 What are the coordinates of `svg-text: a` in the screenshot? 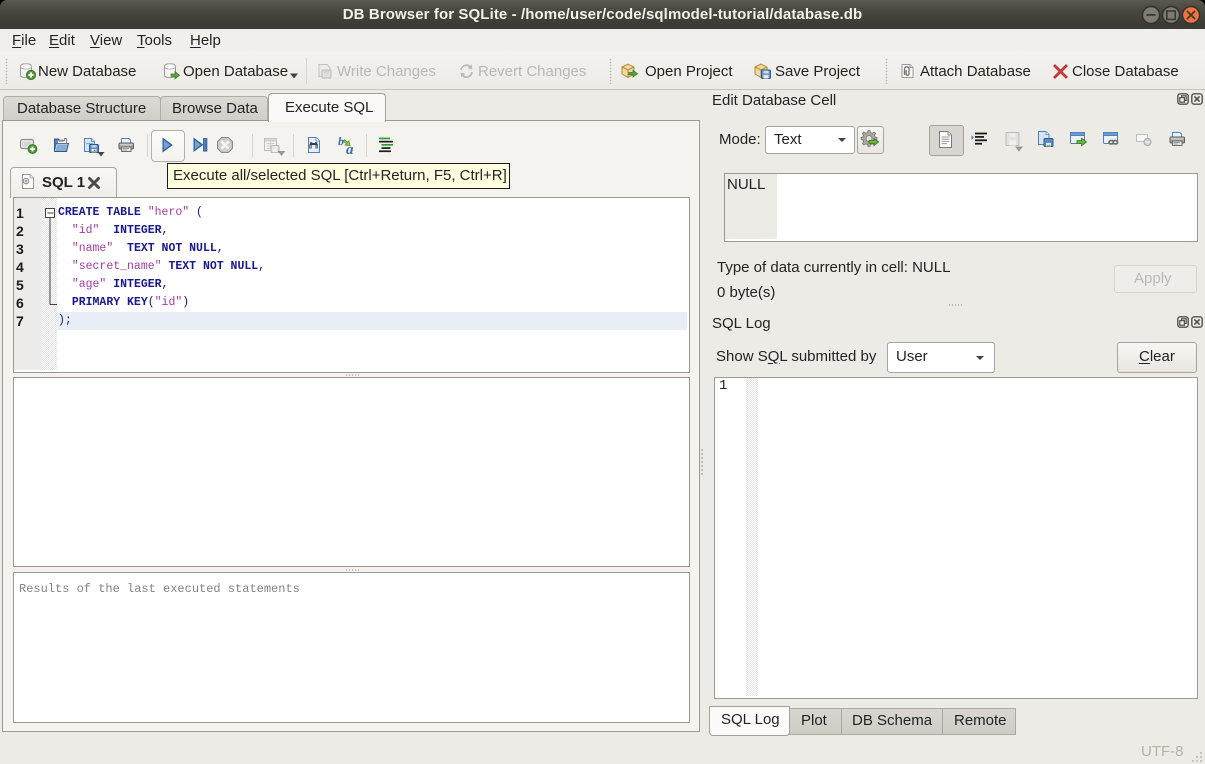 It's located at (350, 148).